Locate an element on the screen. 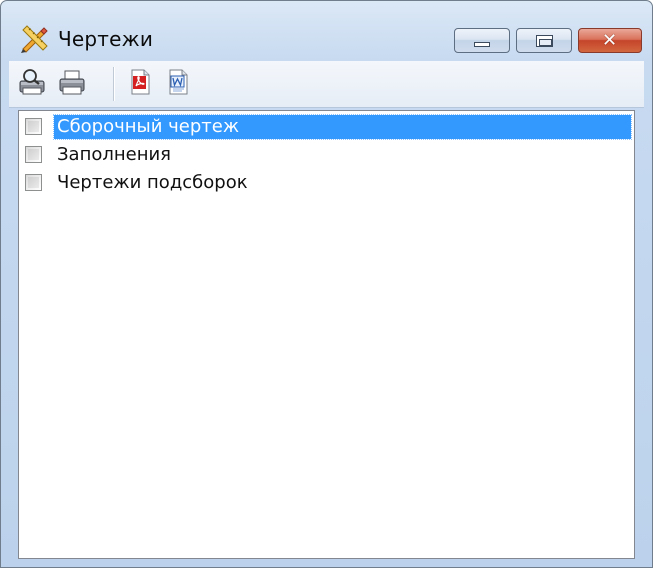  close-button: ✕ is located at coordinates (610, 40).